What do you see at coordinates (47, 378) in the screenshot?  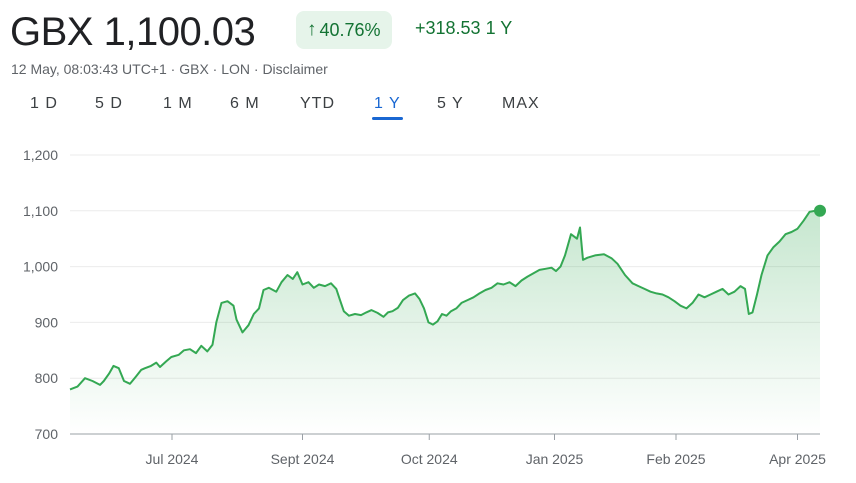 I see `y-tick-label: 800` at bounding box center [47, 378].